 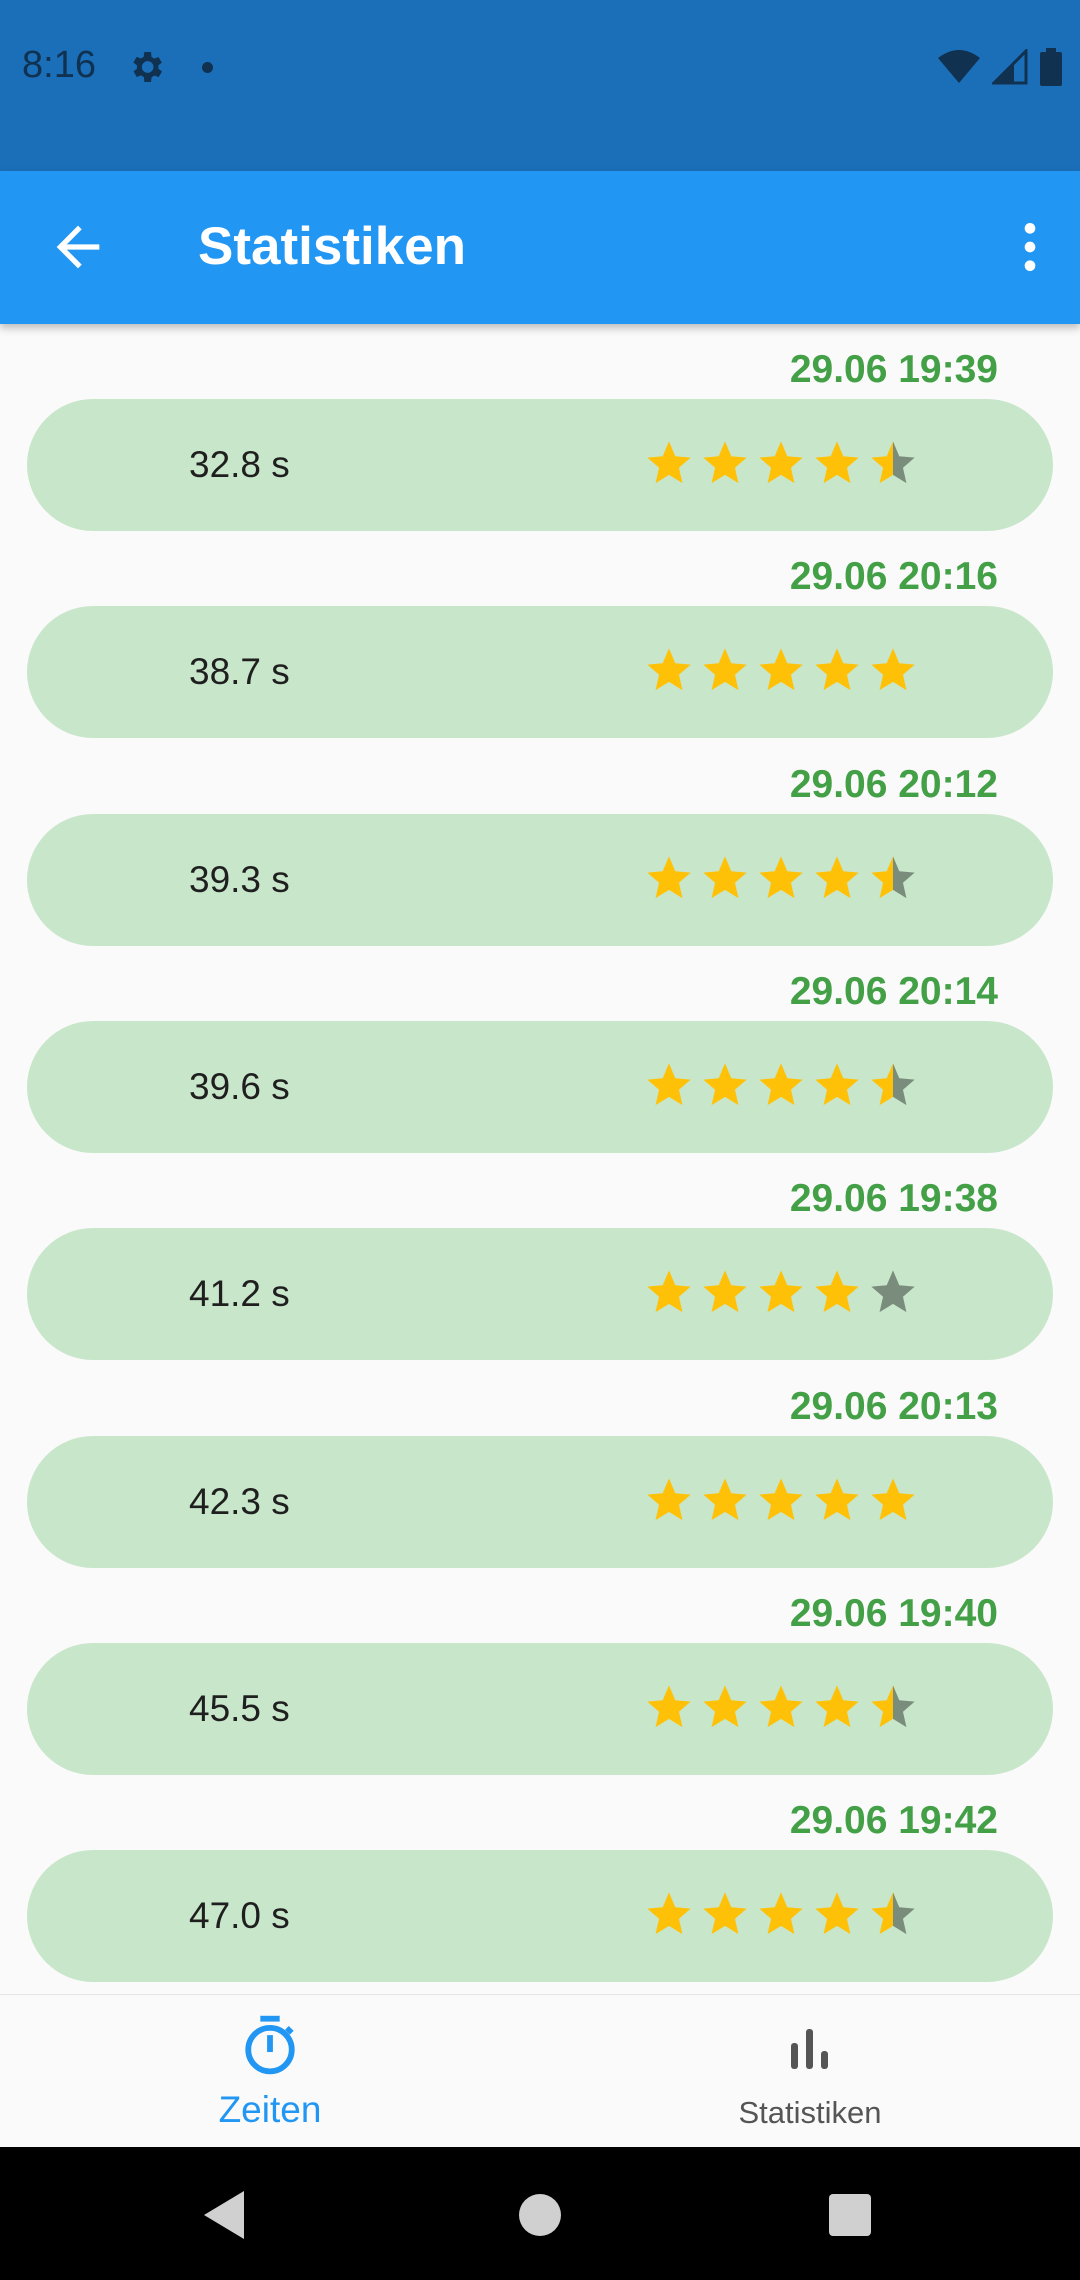 I want to click on system-back-icon, so click(x=224, y=2215).